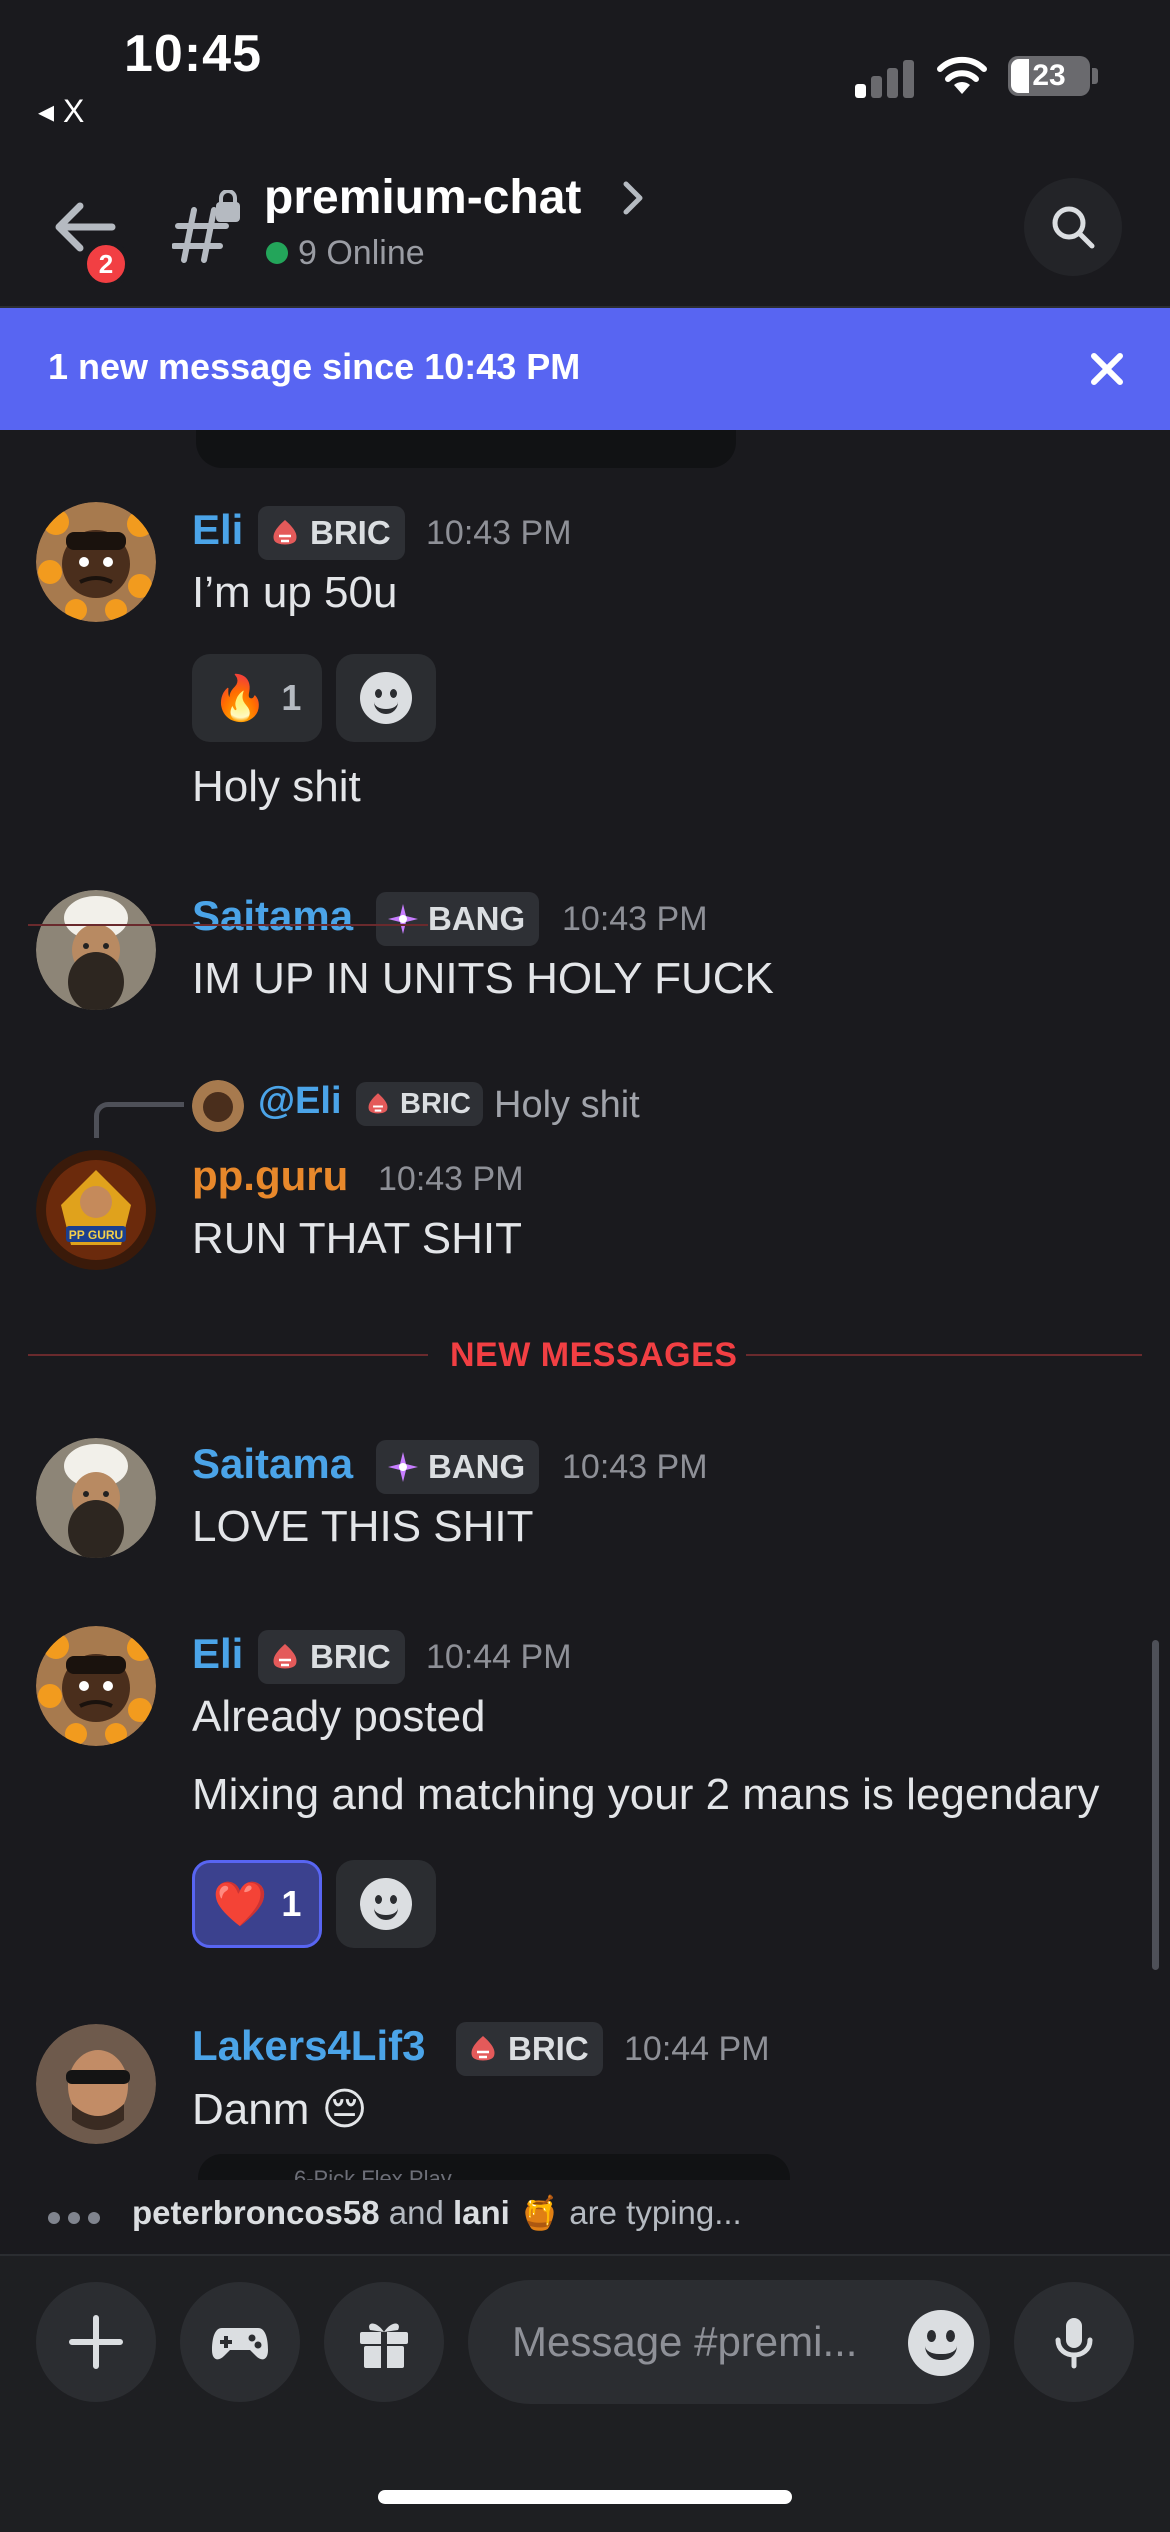  Describe the element at coordinates (240, 1904) in the screenshot. I see `reaction-emoji: ❤️` at that location.